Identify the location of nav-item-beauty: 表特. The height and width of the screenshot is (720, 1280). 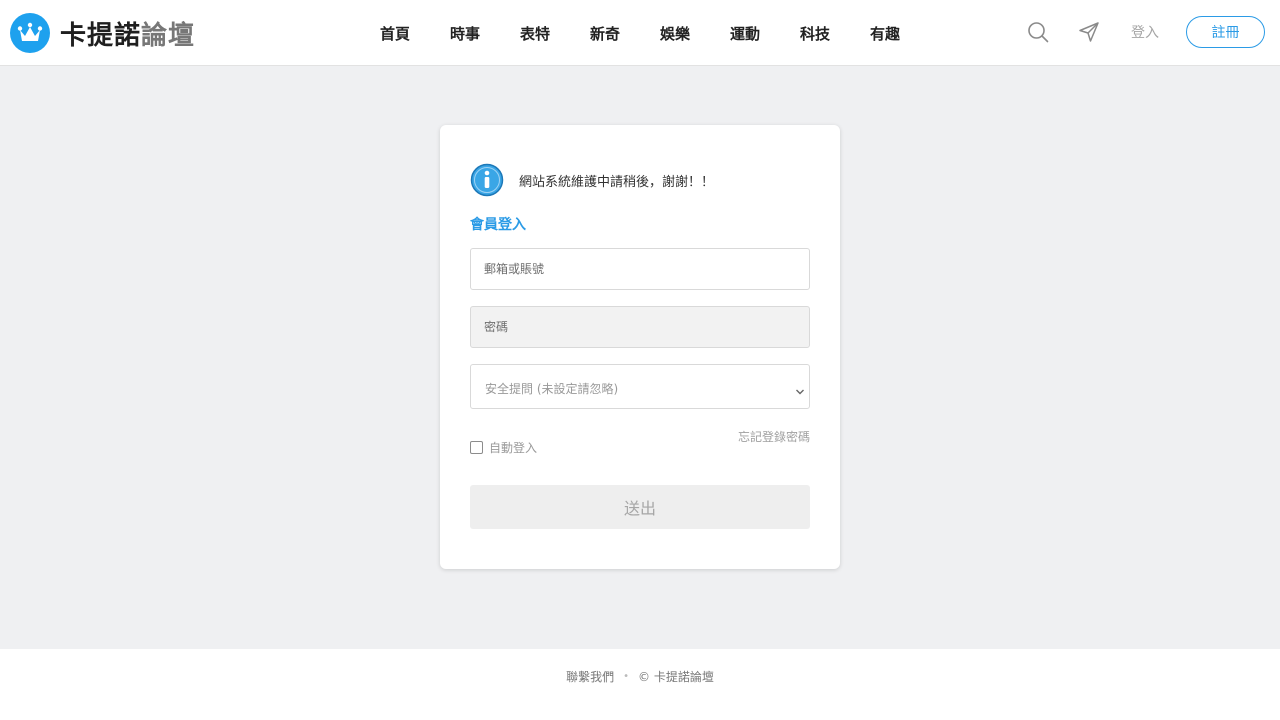
(535, 33).